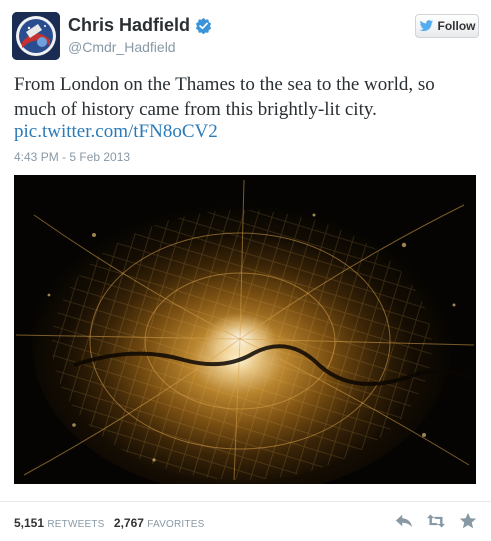 The image size is (491, 541). Describe the element at coordinates (116, 132) in the screenshot. I see `tweet-photo-link: pic.twitter.com/tFN8oCV2` at that location.